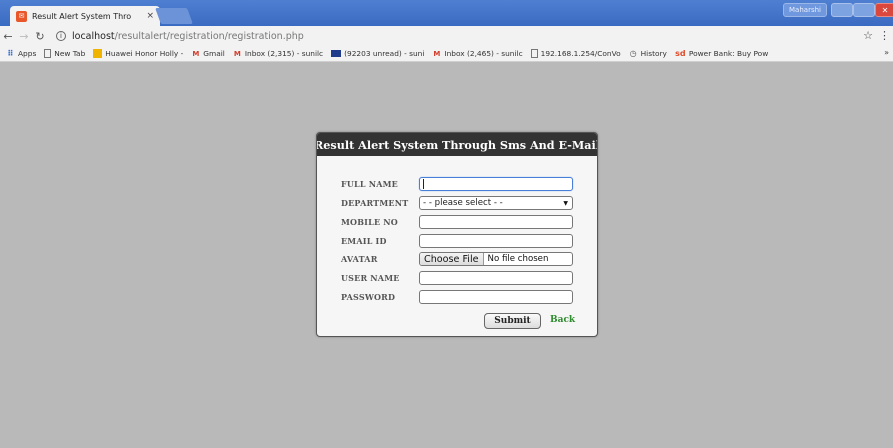 Image resolution: width=893 pixels, height=448 pixels. I want to click on dropdown-arrow-icon: ▼, so click(565, 203).